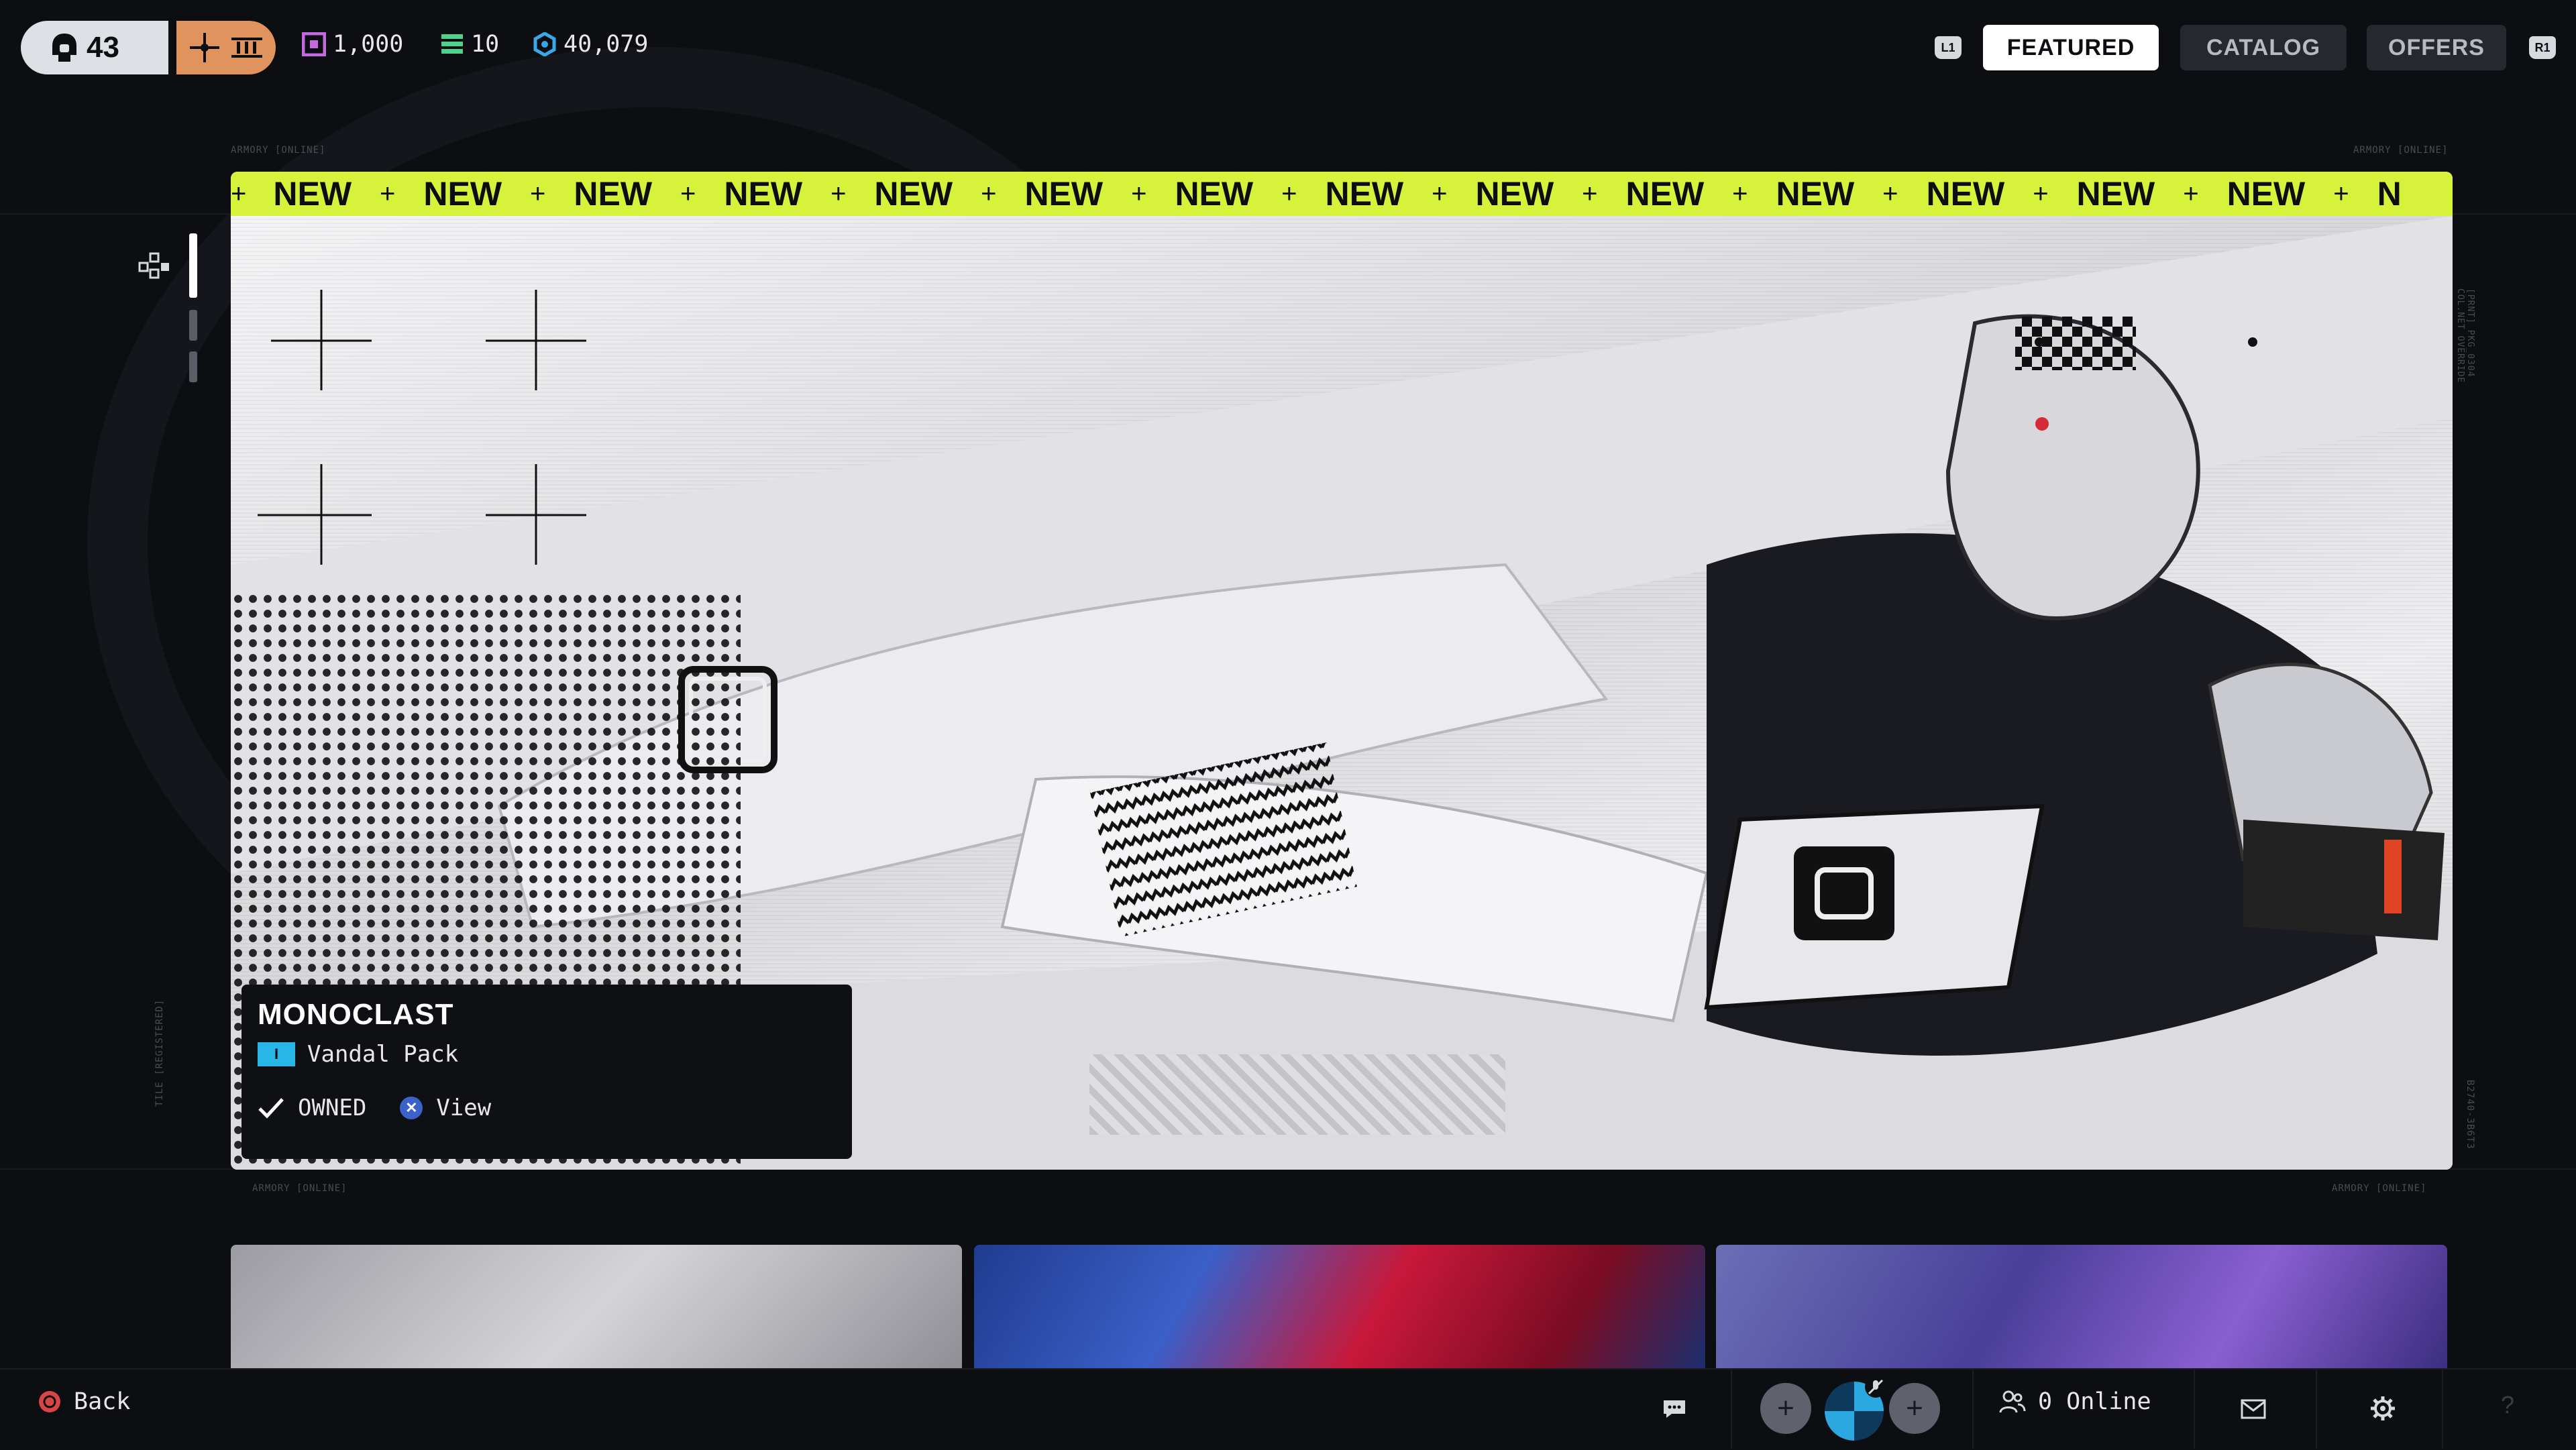 The width and height of the screenshot is (2576, 1450). What do you see at coordinates (469, 44) in the screenshot?
I see `currency-stack-tokens: 10` at bounding box center [469, 44].